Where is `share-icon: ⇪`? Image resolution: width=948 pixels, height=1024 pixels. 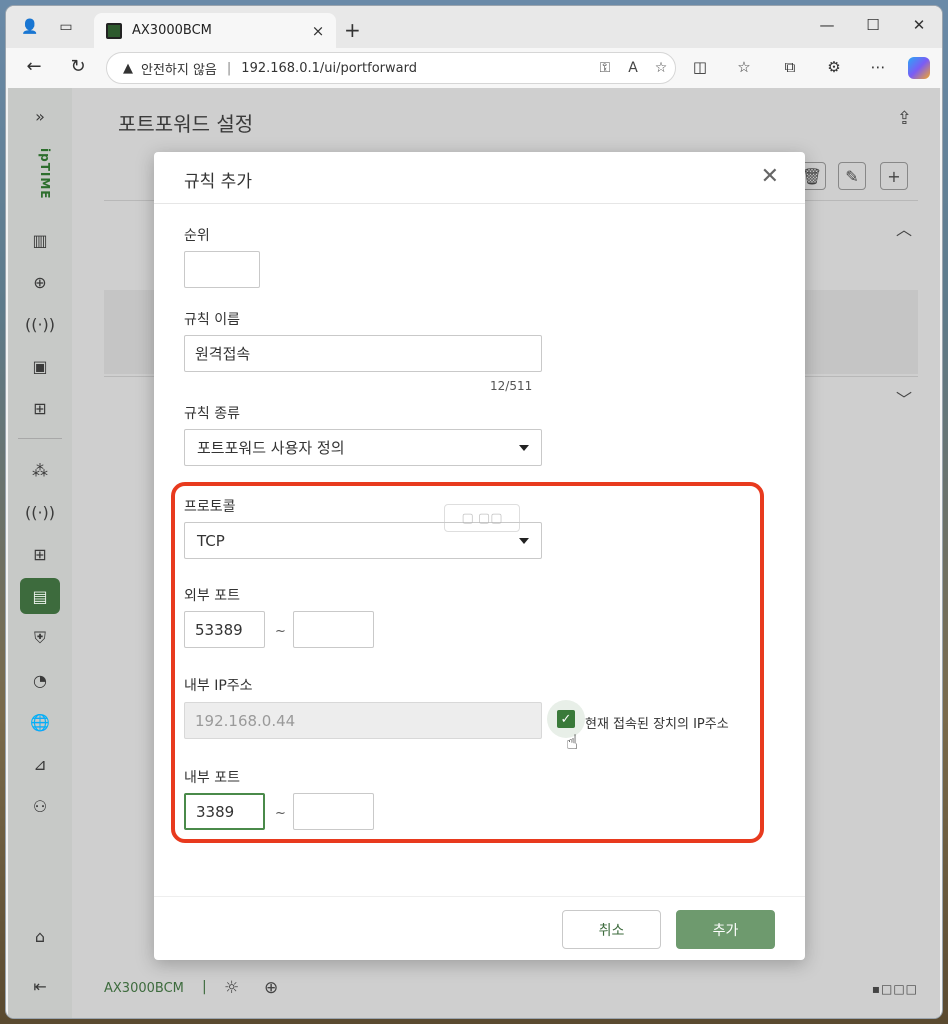 share-icon: ⇪ is located at coordinates (904, 118).